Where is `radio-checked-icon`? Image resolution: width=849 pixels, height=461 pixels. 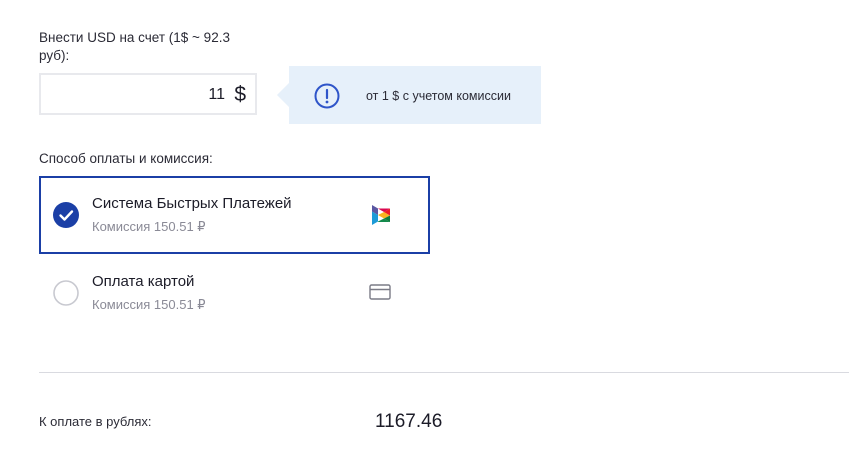
radio-checked-icon is located at coordinates (66, 215).